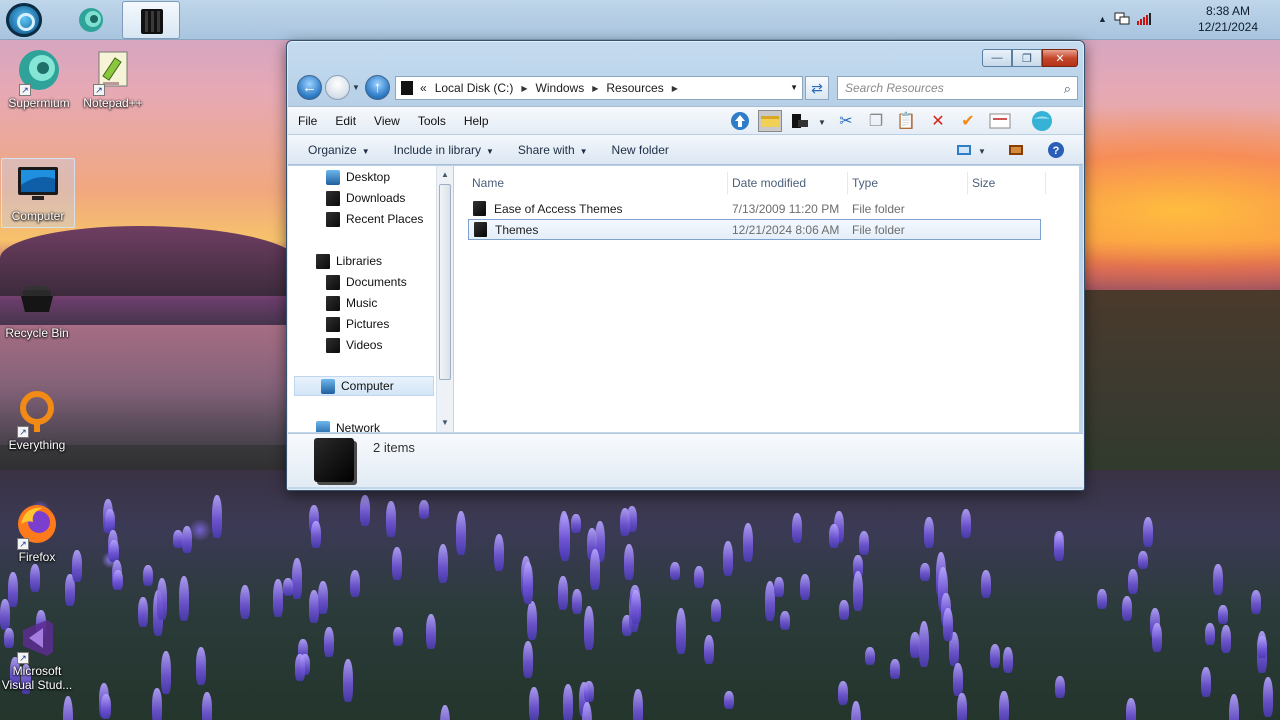 The image size is (1280, 720). What do you see at coordinates (1067, 89) in the screenshot?
I see `search-icon: ⌕` at bounding box center [1067, 89].